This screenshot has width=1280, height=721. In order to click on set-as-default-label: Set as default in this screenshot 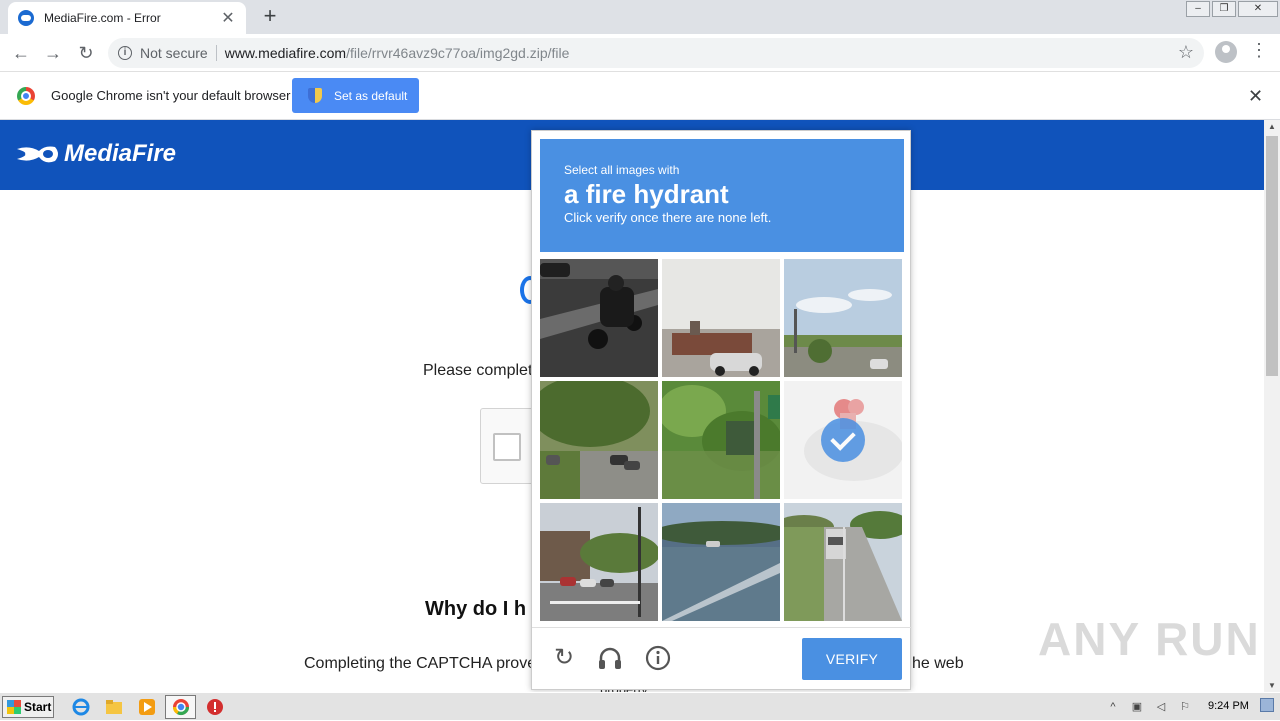, I will do `click(371, 95)`.